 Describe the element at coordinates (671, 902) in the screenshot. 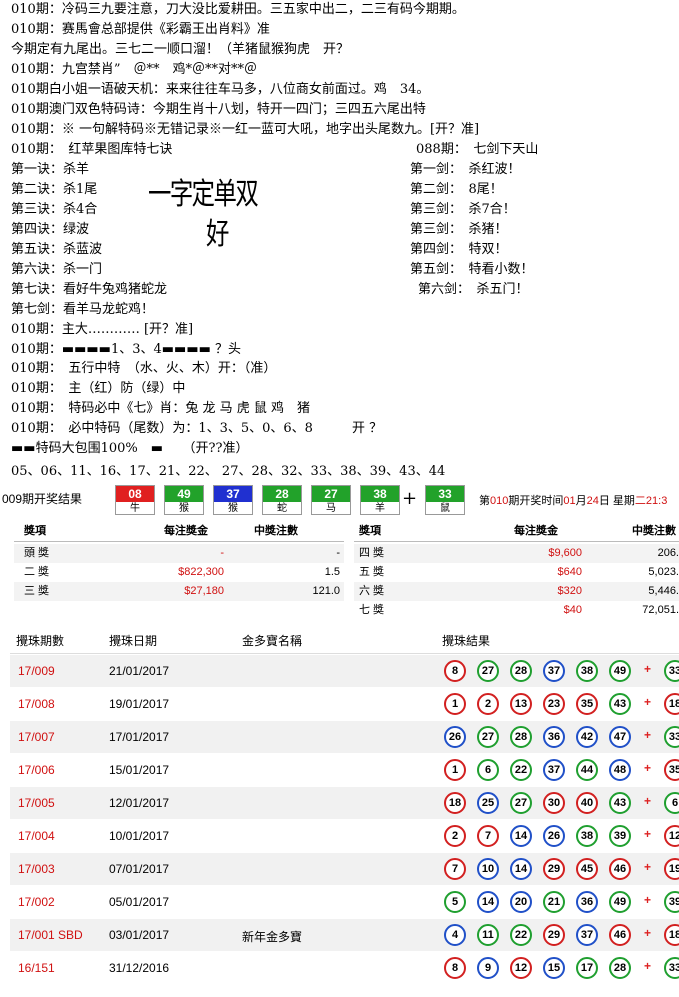

I see `special-ball: 39` at that location.